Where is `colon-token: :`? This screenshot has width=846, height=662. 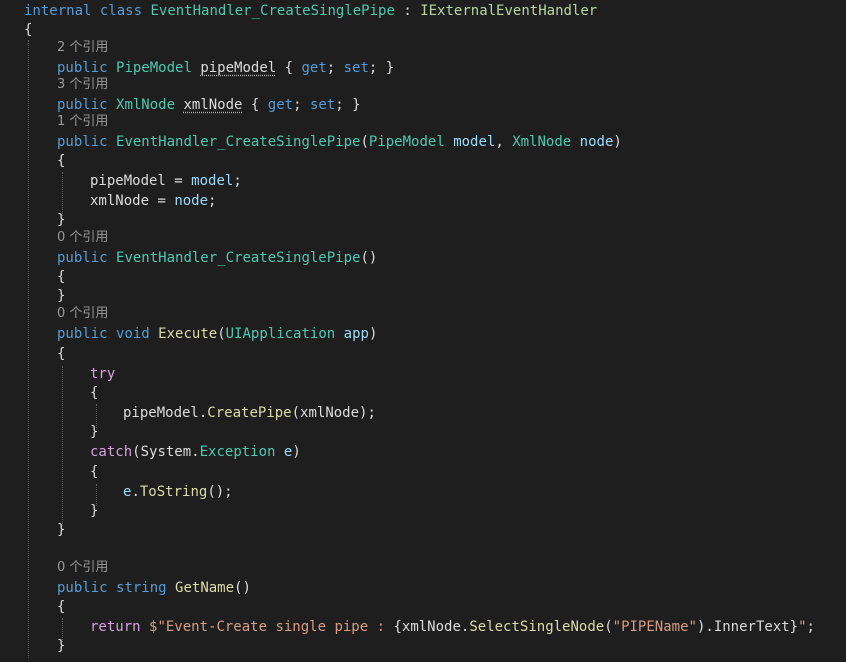 colon-token: : is located at coordinates (407, 11).